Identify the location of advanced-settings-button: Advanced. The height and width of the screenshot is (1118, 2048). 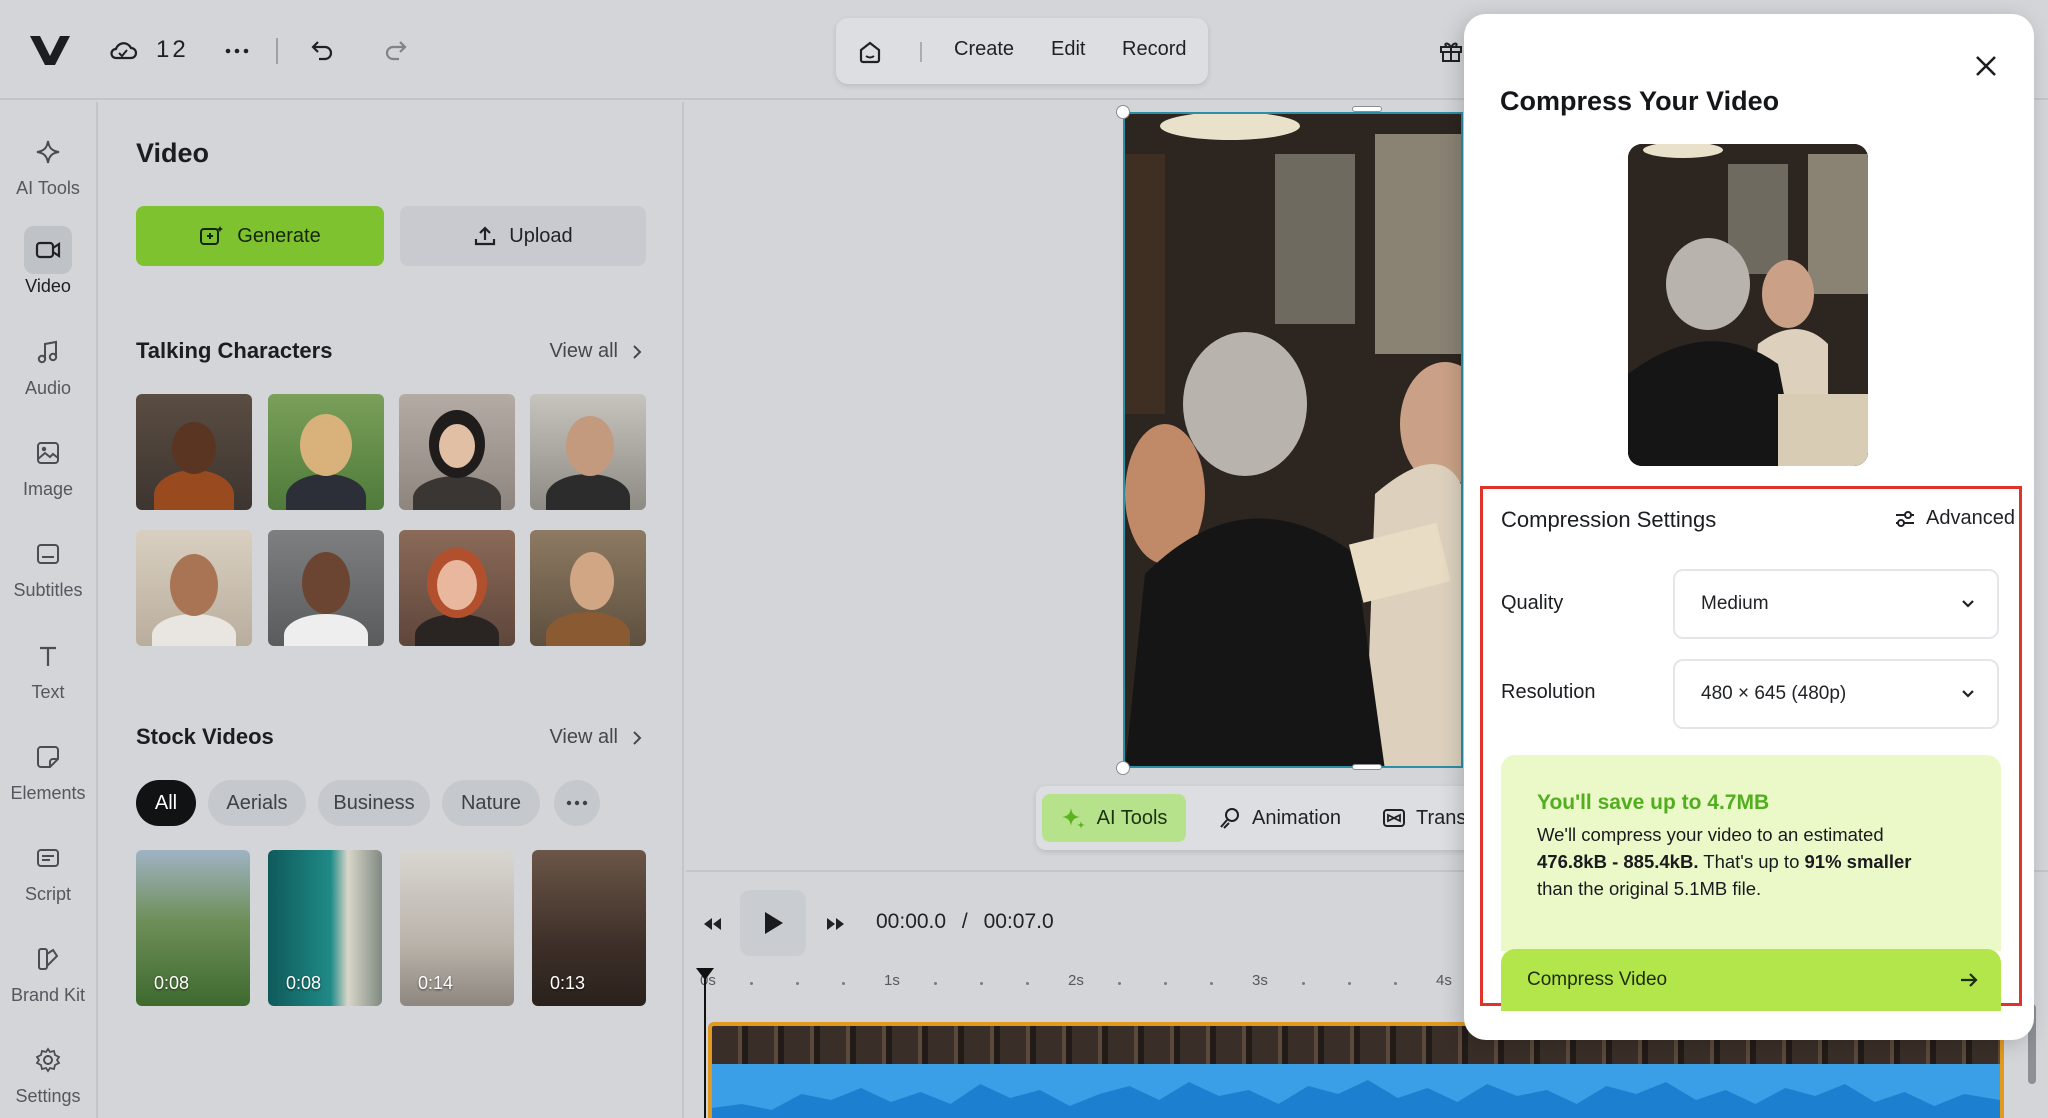
(1954, 518).